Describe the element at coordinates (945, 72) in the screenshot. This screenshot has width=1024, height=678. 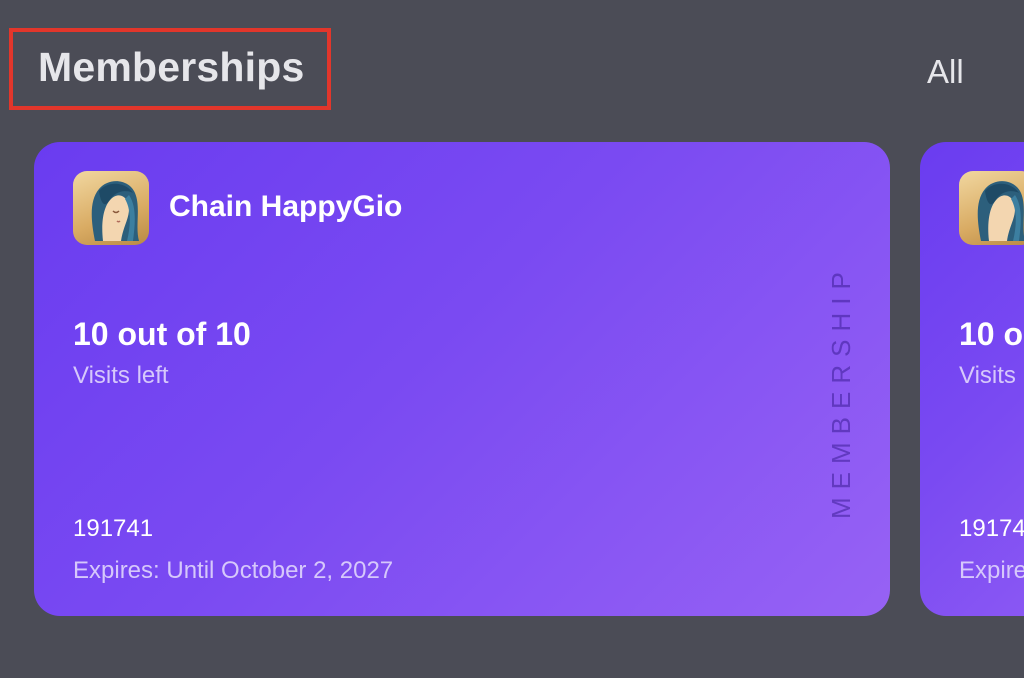
I see `all-link: All` at that location.